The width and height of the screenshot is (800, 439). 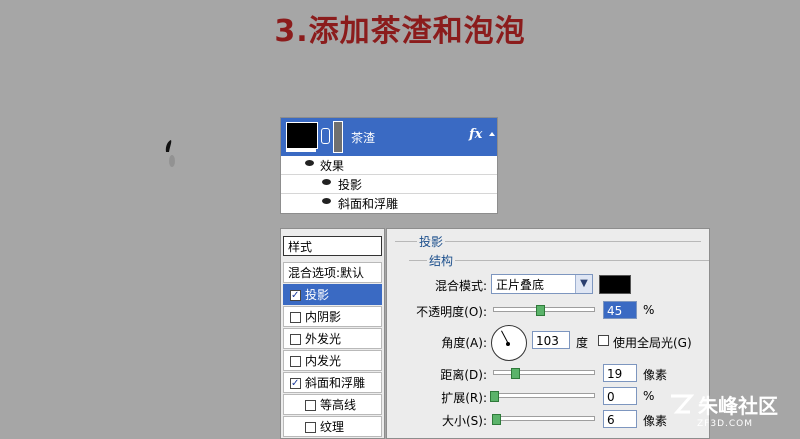 I want to click on checkbox-texture, so click(x=310, y=427).